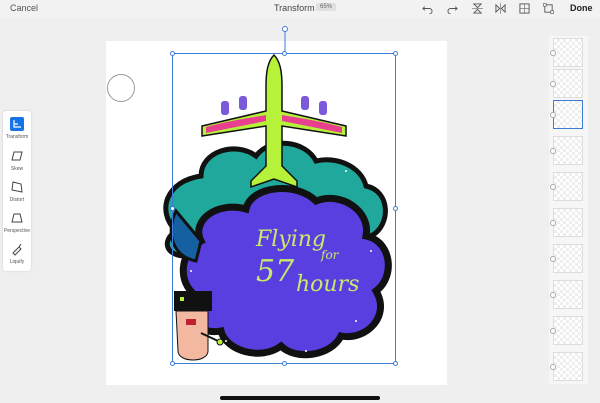  What do you see at coordinates (172, 363) in the screenshot?
I see `handle-bottom-left` at bounding box center [172, 363].